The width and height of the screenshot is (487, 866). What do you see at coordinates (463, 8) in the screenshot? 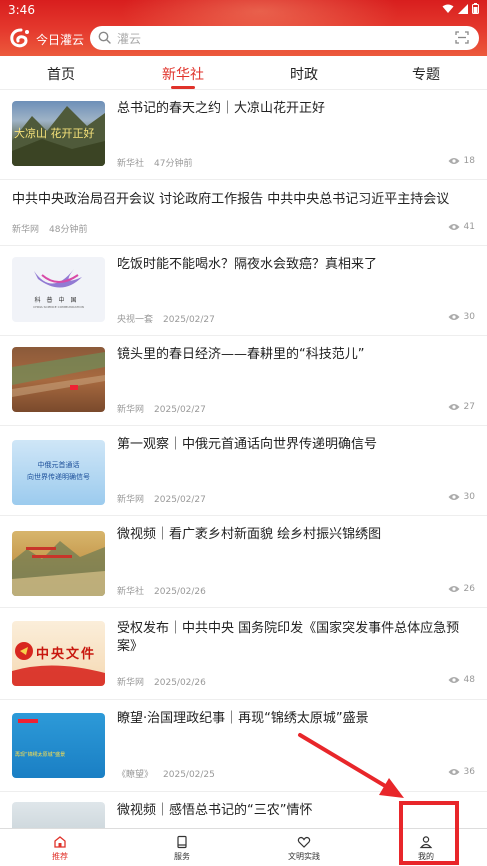
I see `signal-icon` at bounding box center [463, 8].